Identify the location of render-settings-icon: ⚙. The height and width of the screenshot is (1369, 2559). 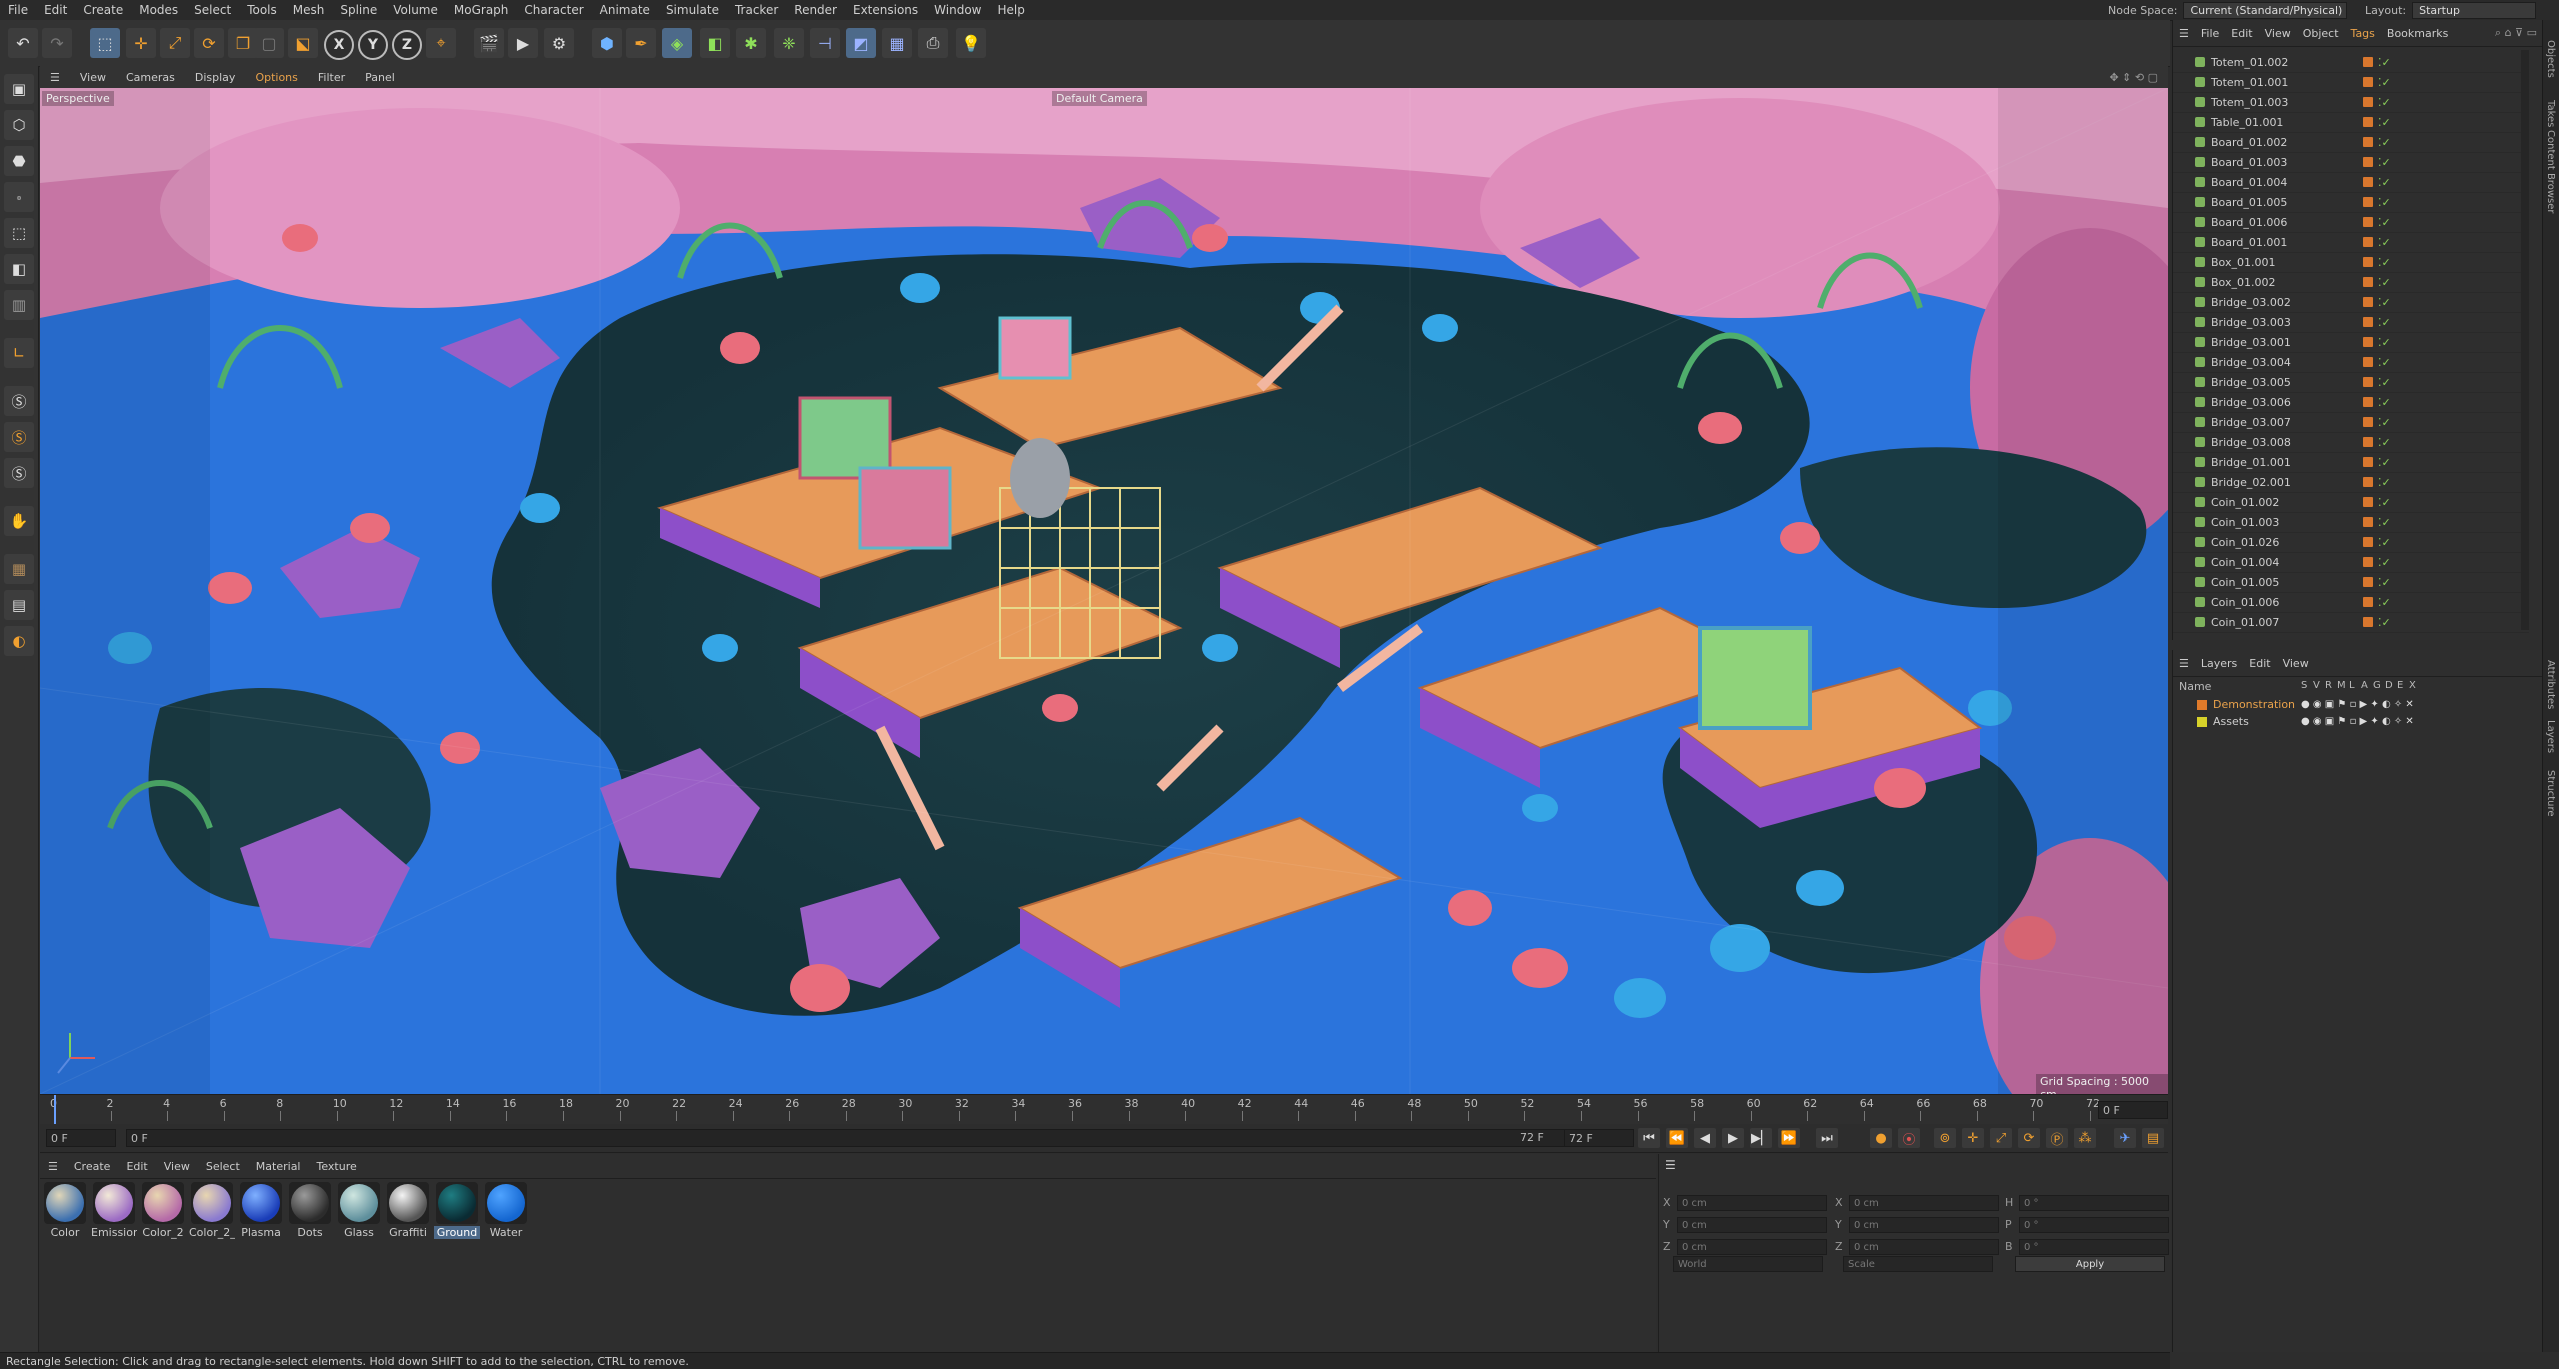
(559, 43).